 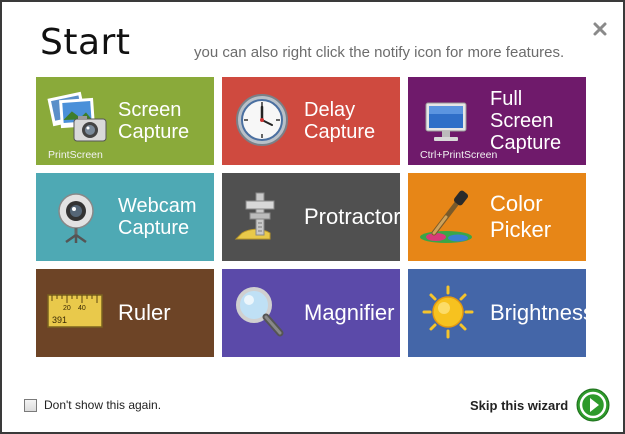 What do you see at coordinates (157, 217) in the screenshot?
I see `tile-label: Webcam Capture` at bounding box center [157, 217].